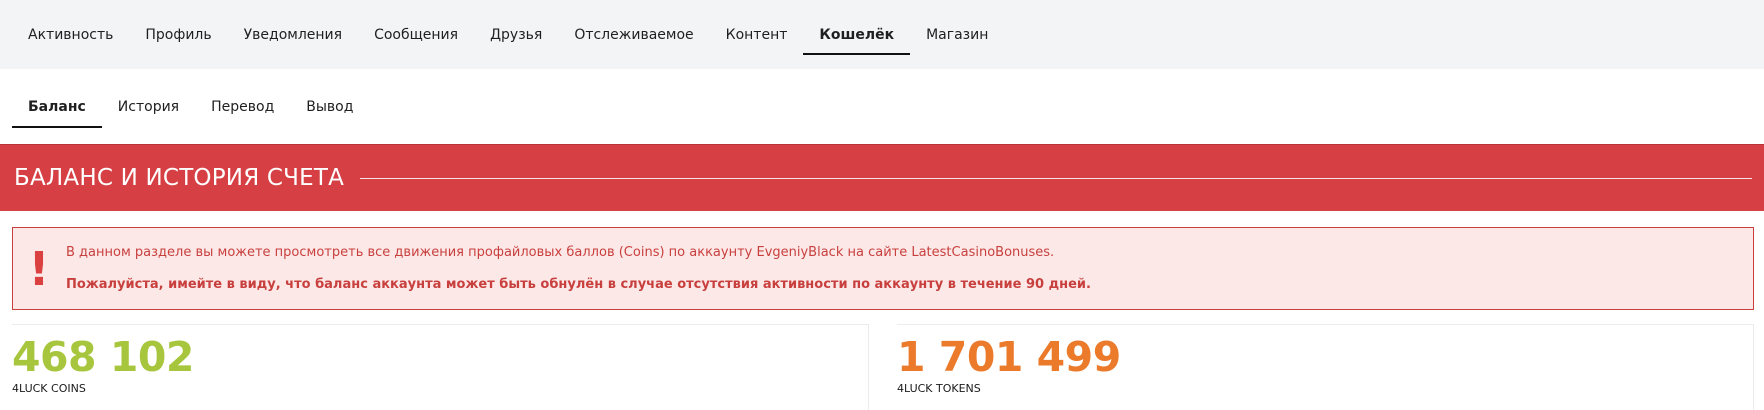 The height and width of the screenshot is (410, 1764). Describe the element at coordinates (1325, 367) in the screenshot. I see `tokens-stat: 1 701 499 4LUCK TOKENS` at that location.